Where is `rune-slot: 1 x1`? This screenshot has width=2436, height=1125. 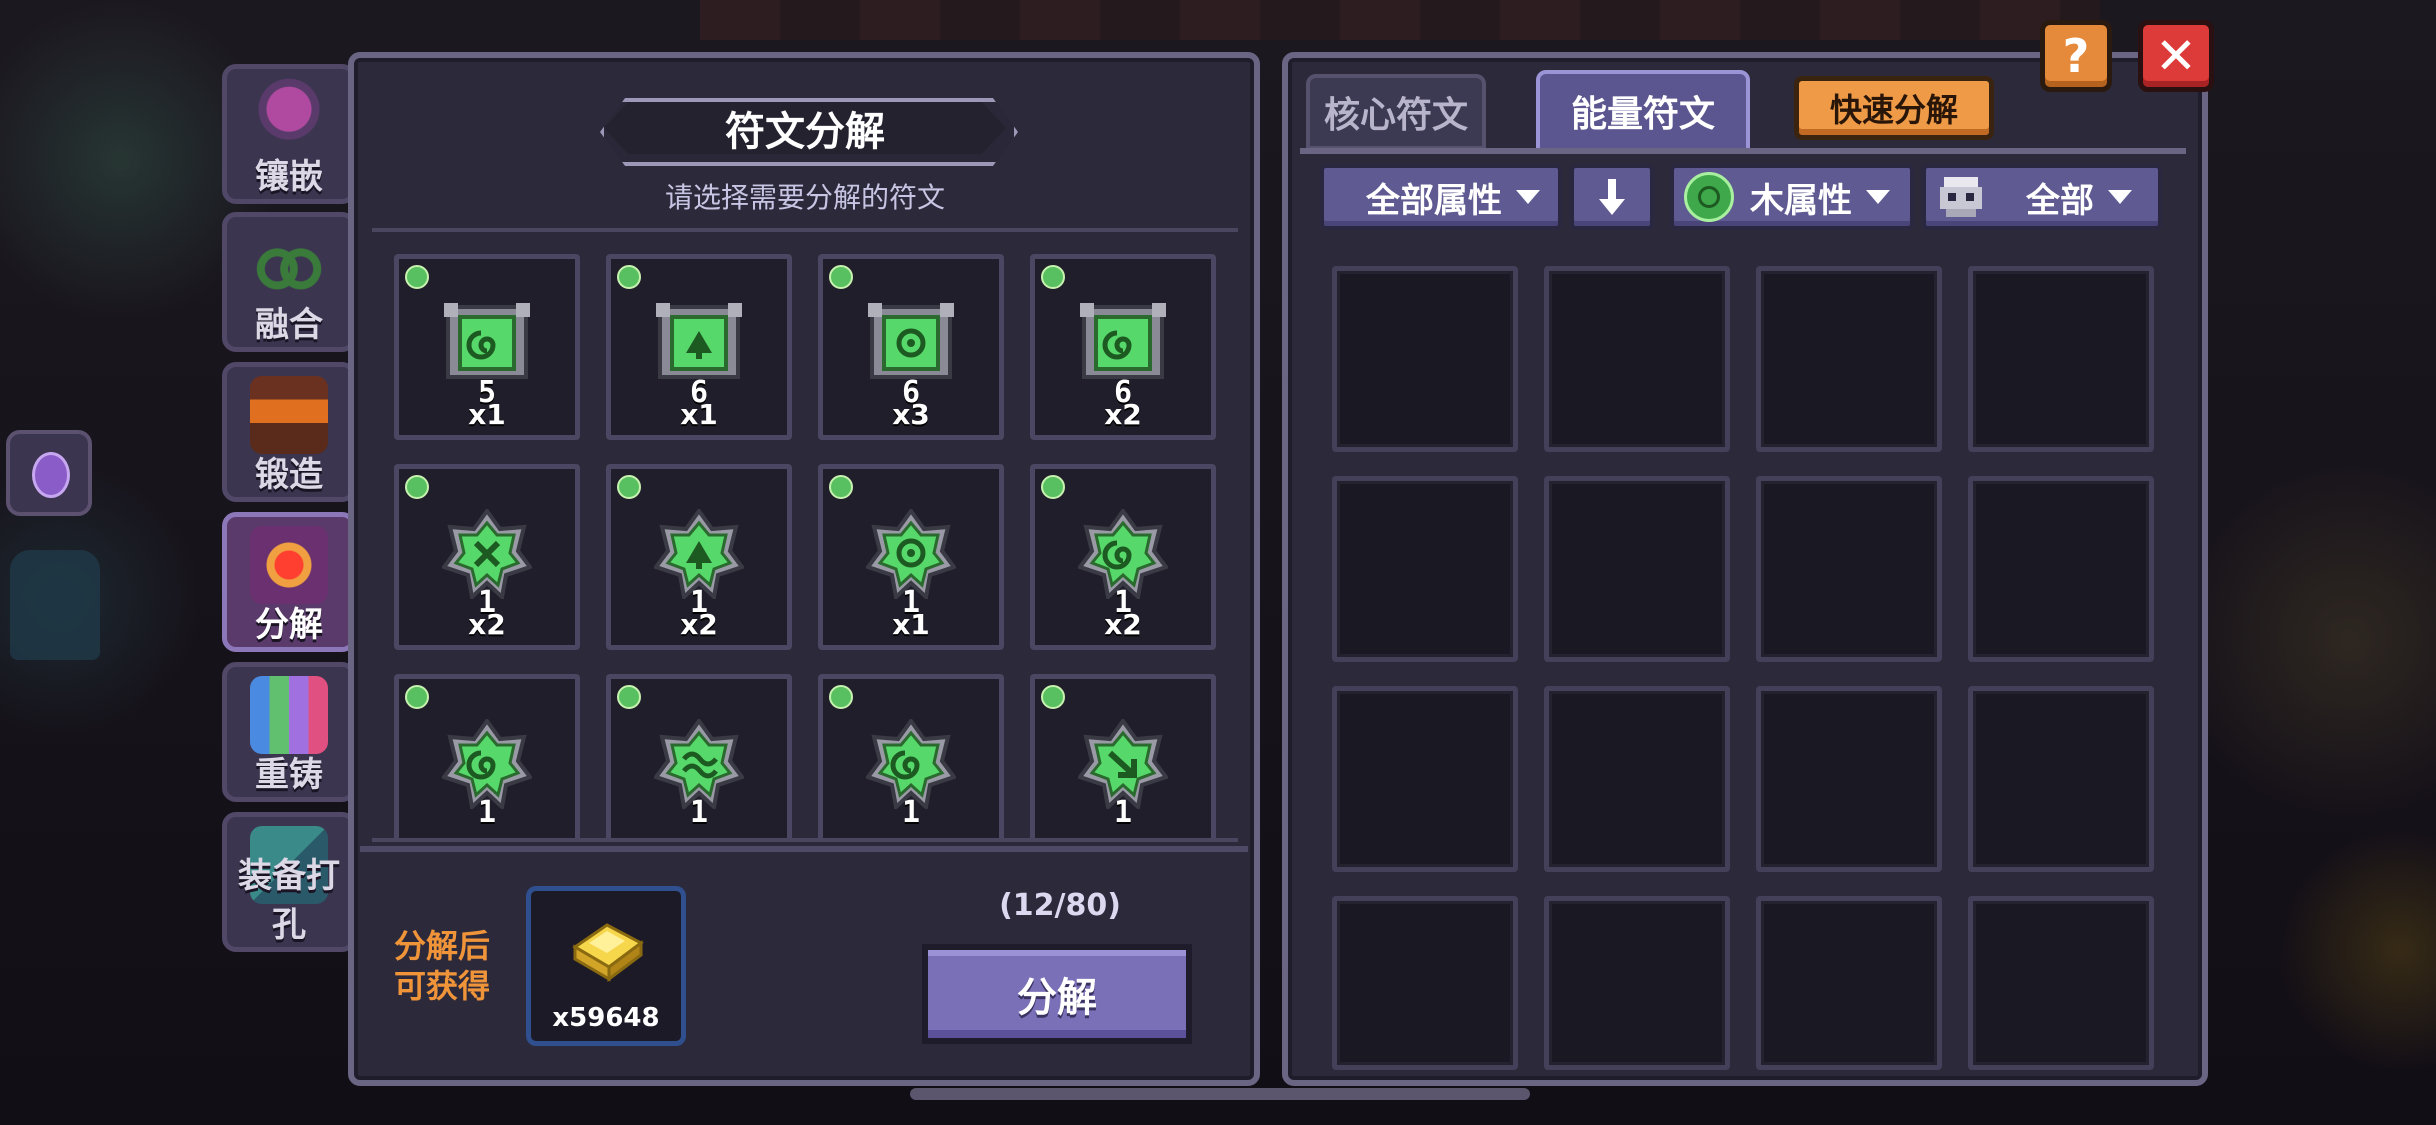
rune-slot: 1 x1 is located at coordinates (911, 557).